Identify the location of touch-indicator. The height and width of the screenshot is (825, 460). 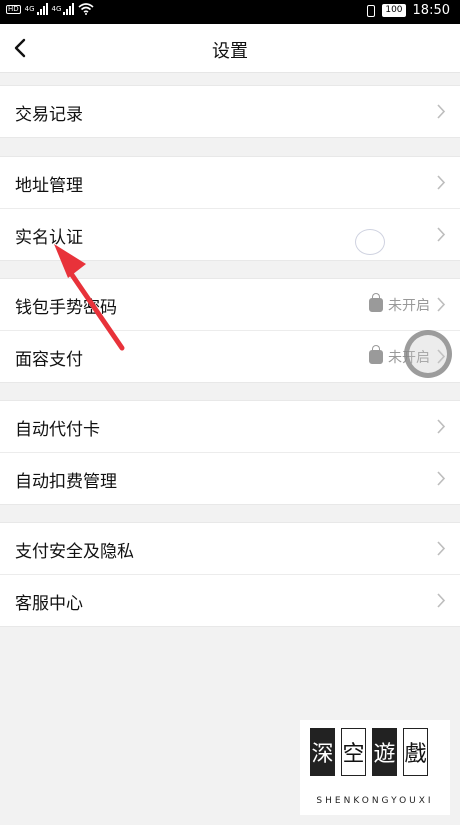
(428, 354).